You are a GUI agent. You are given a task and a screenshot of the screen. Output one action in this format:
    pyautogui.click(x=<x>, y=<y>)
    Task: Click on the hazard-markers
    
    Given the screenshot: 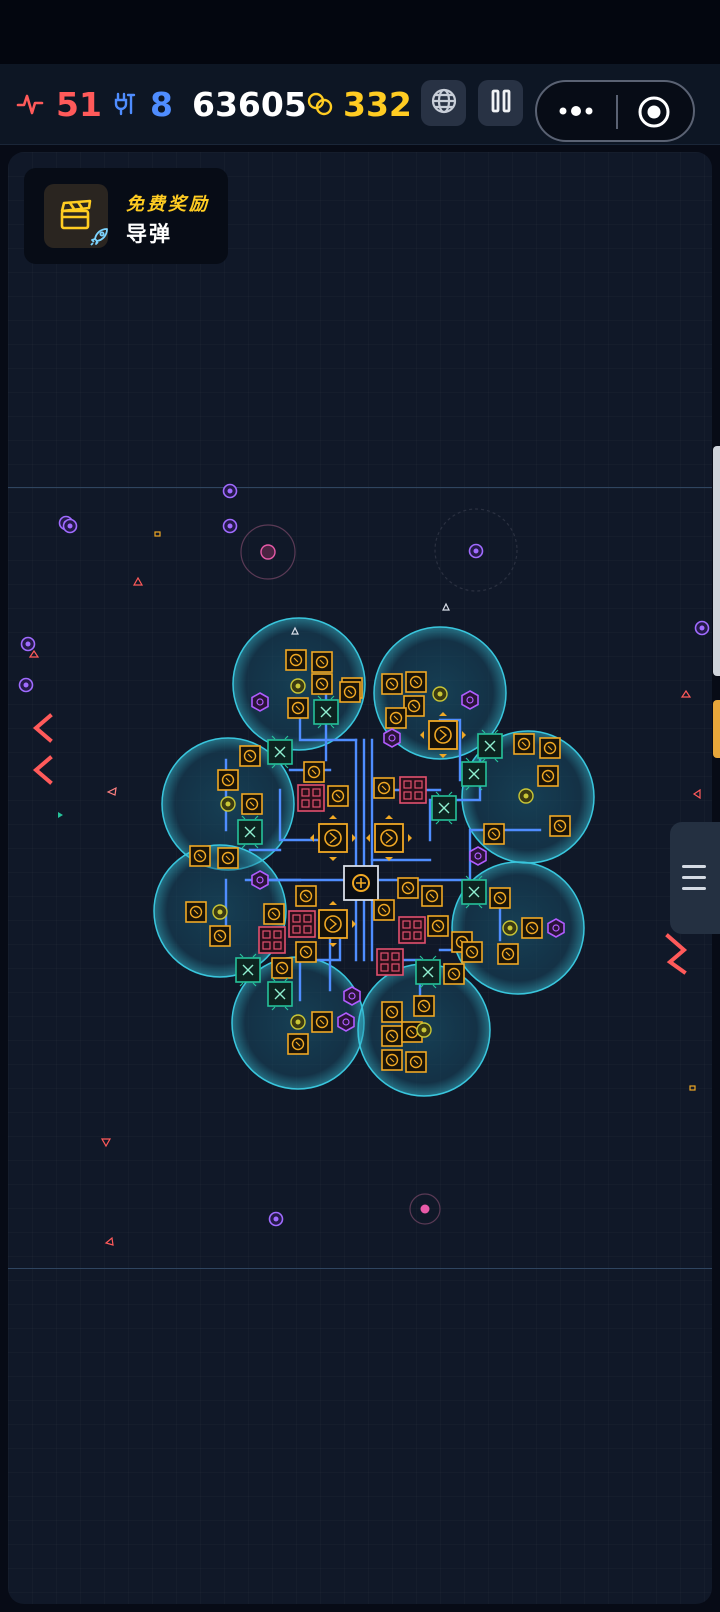 What is the action you would take?
    pyautogui.click(x=360, y=844)
    